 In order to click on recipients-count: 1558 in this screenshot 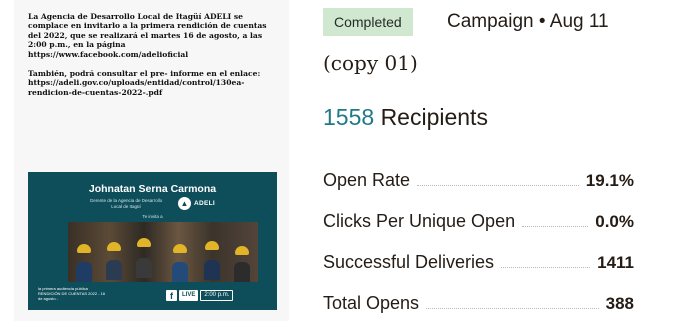, I will do `click(349, 117)`.